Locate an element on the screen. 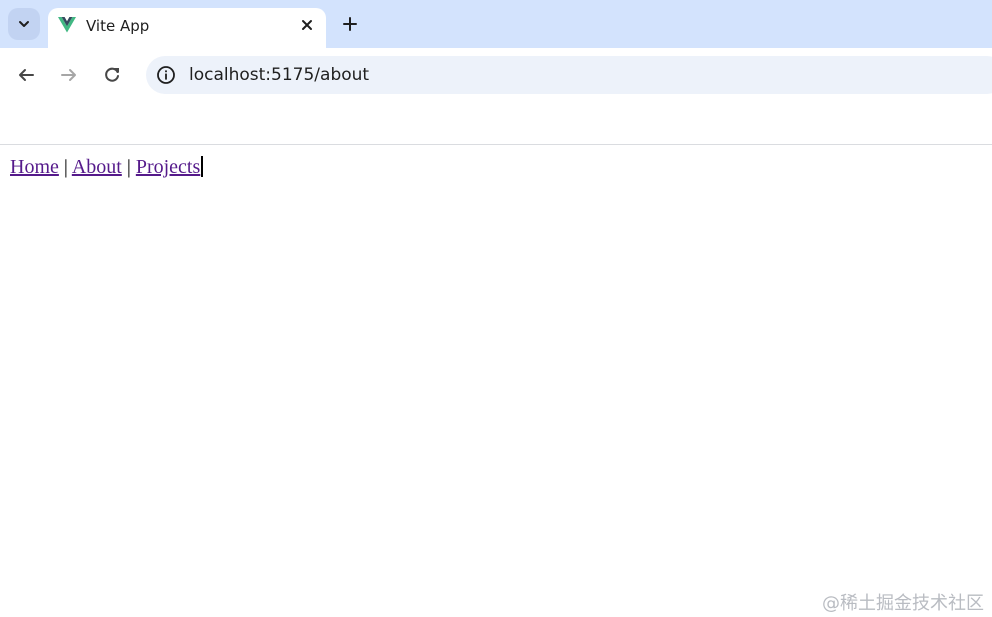  close-icon is located at coordinates (307, 25).